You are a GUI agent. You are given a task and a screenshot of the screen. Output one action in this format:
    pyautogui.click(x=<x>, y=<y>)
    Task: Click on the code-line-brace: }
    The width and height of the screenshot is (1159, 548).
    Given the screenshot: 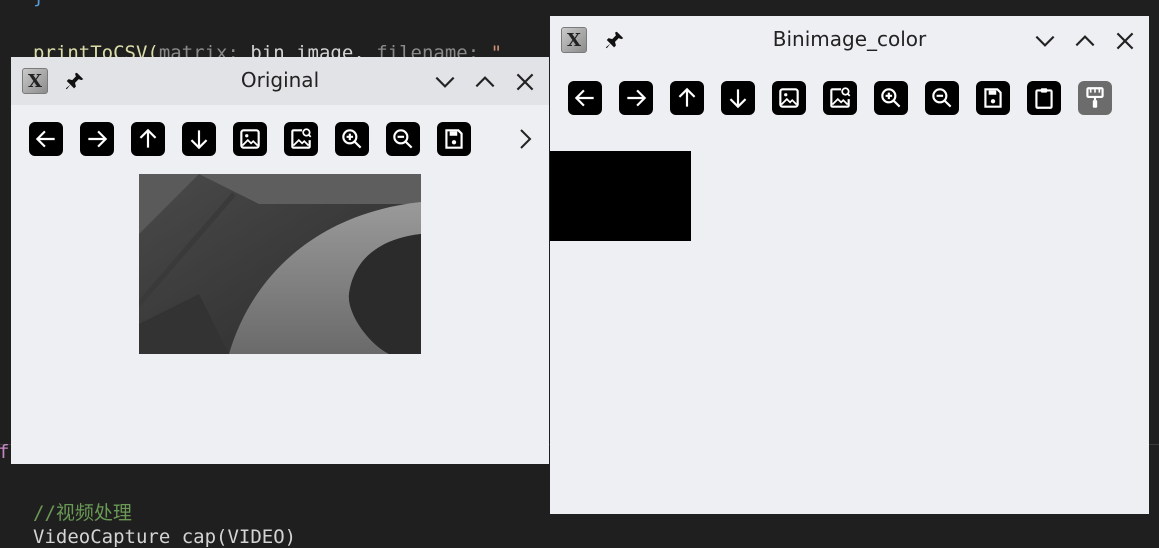 What is the action you would take?
    pyautogui.click(x=38, y=4)
    